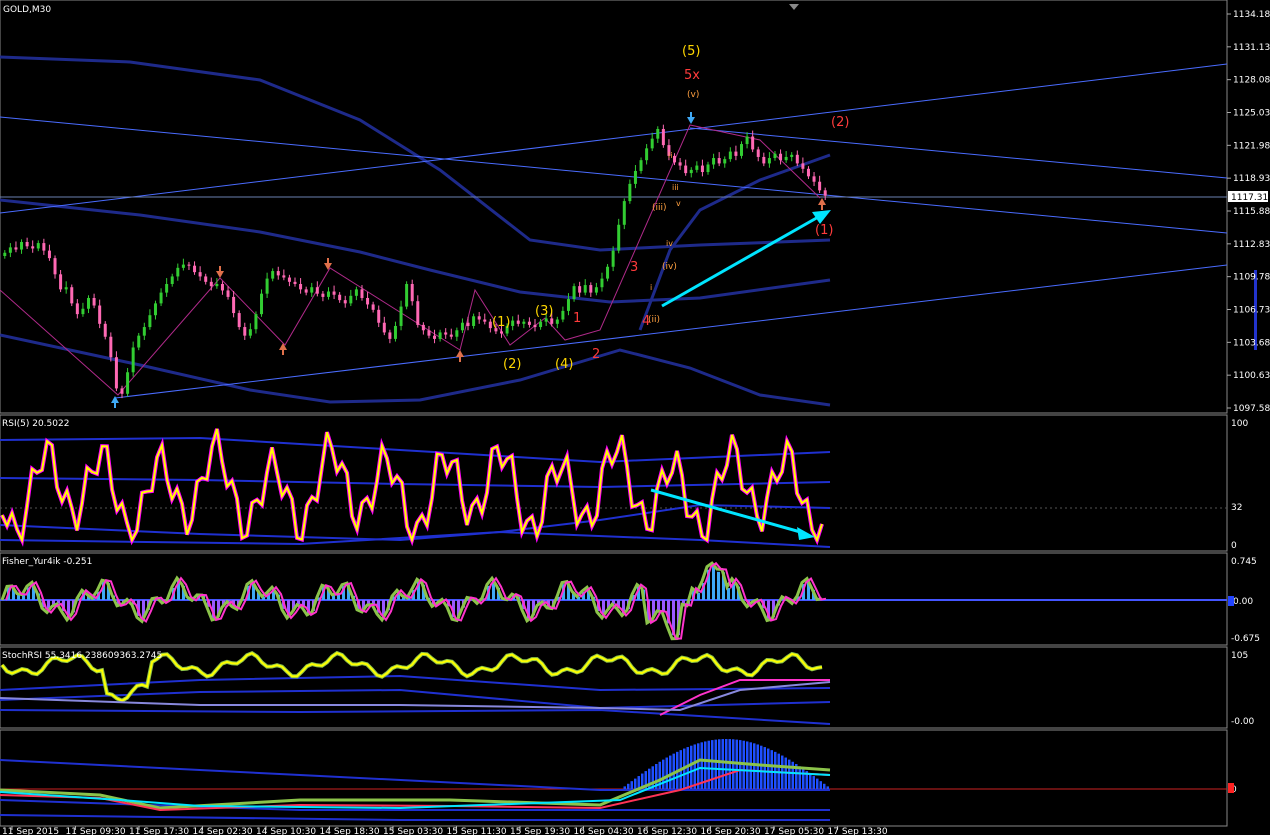 The height and width of the screenshot is (835, 1270). Describe the element at coordinates (544, 311) in the screenshot. I see `wave-label-3-yellow: (3)` at that location.